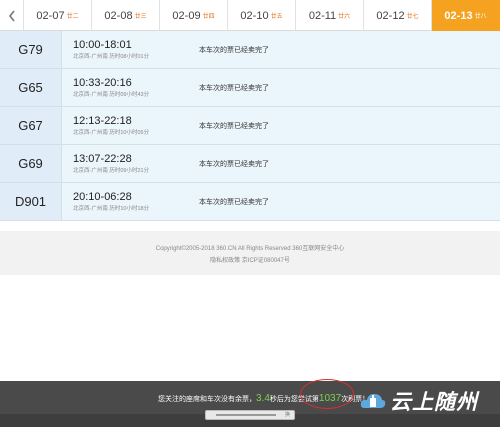  I want to click on lunar-label: 廿七, so click(412, 17).